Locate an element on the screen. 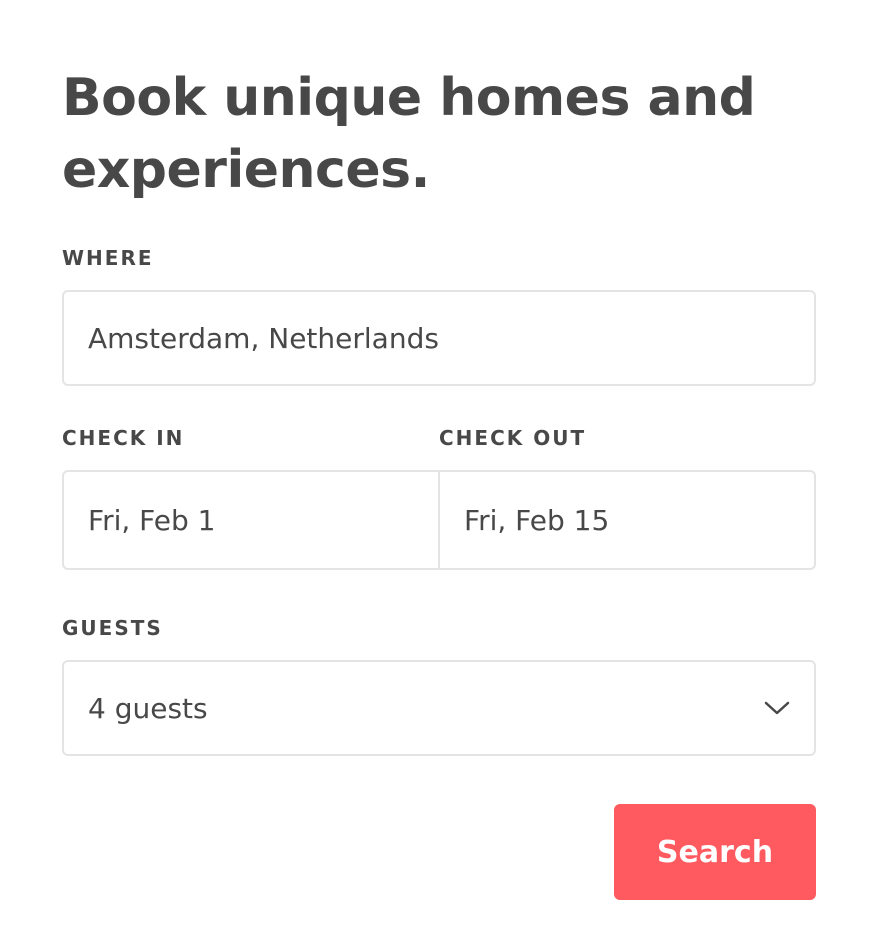  check-in-field: Fri, Feb 1 is located at coordinates (251, 520).